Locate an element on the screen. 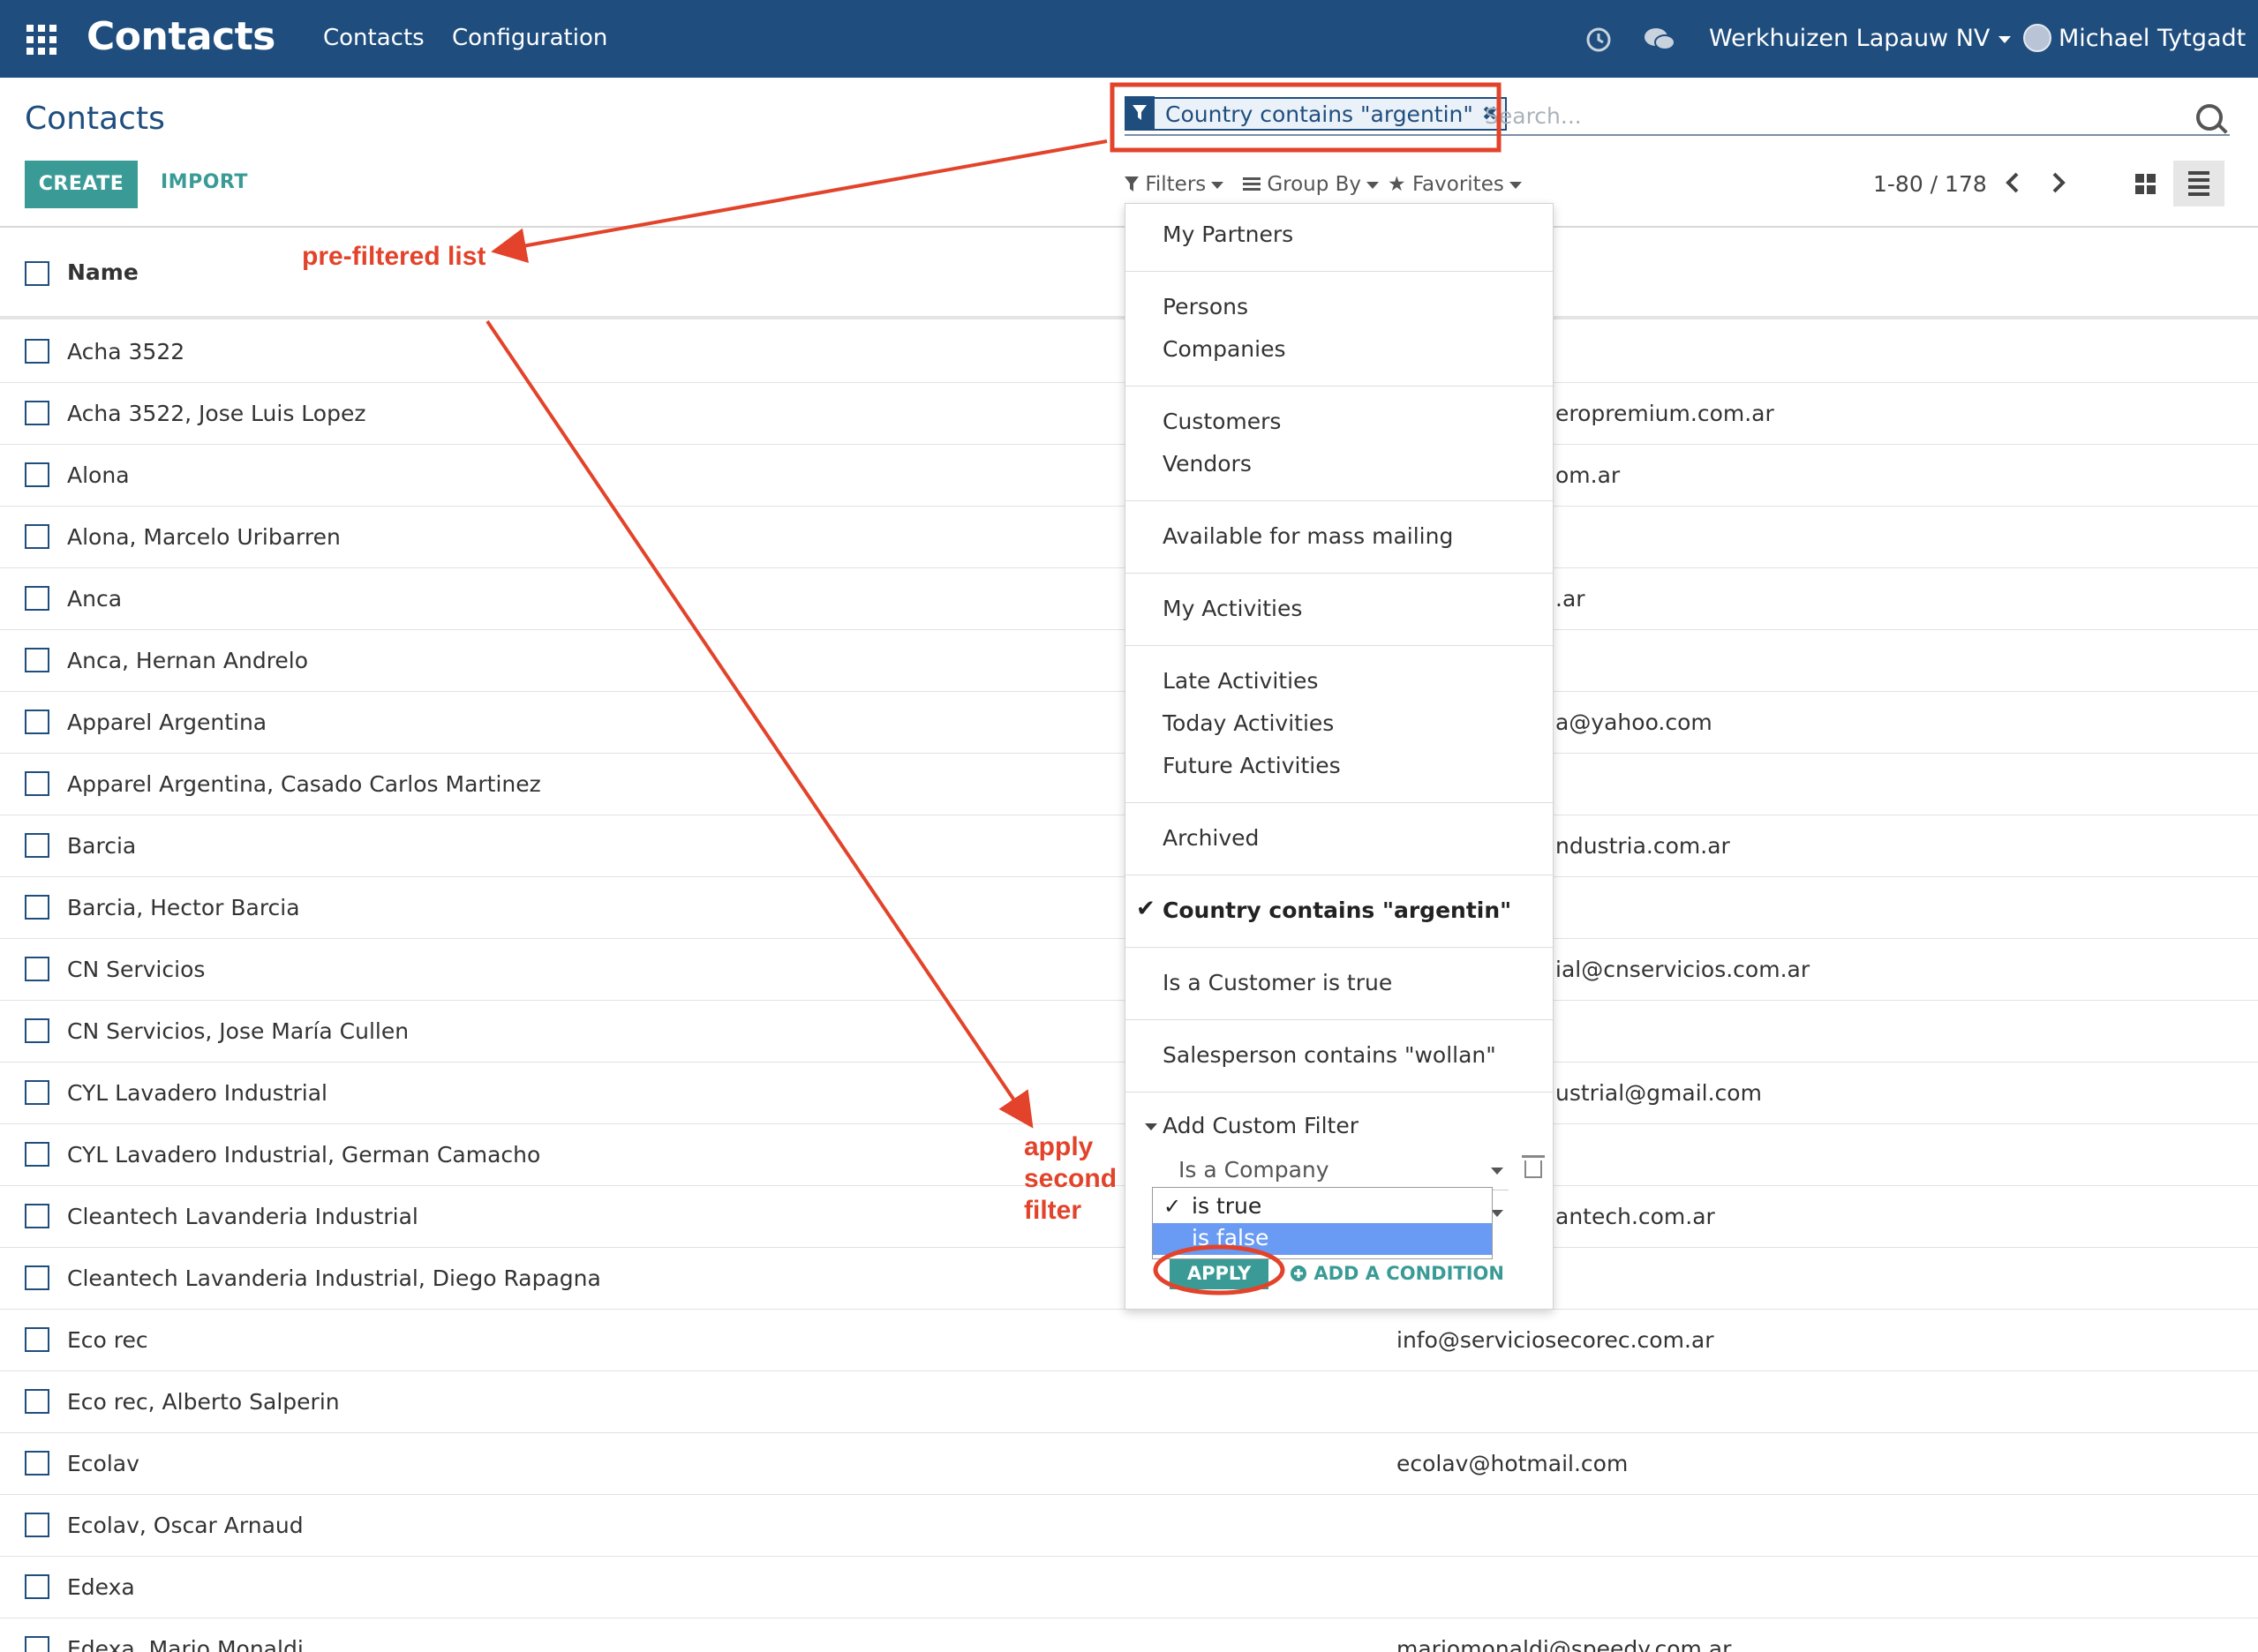 The width and height of the screenshot is (2258, 1652). contact-email: antech.com.ar is located at coordinates (1635, 1216).